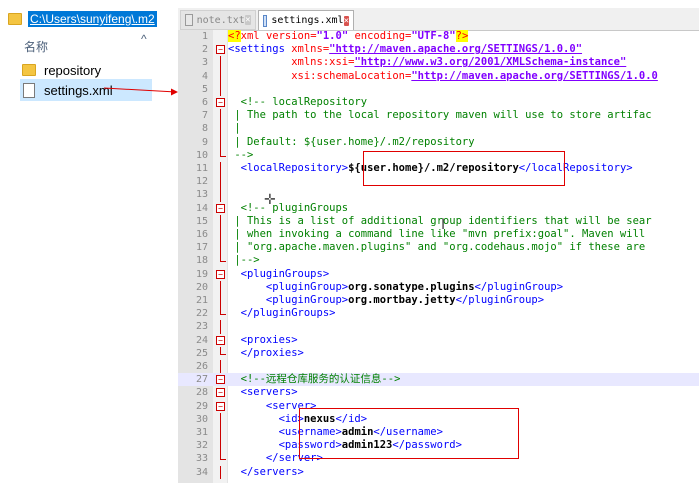 The height and width of the screenshot is (483, 699). I want to click on code-text: <servers>, so click(263, 392).